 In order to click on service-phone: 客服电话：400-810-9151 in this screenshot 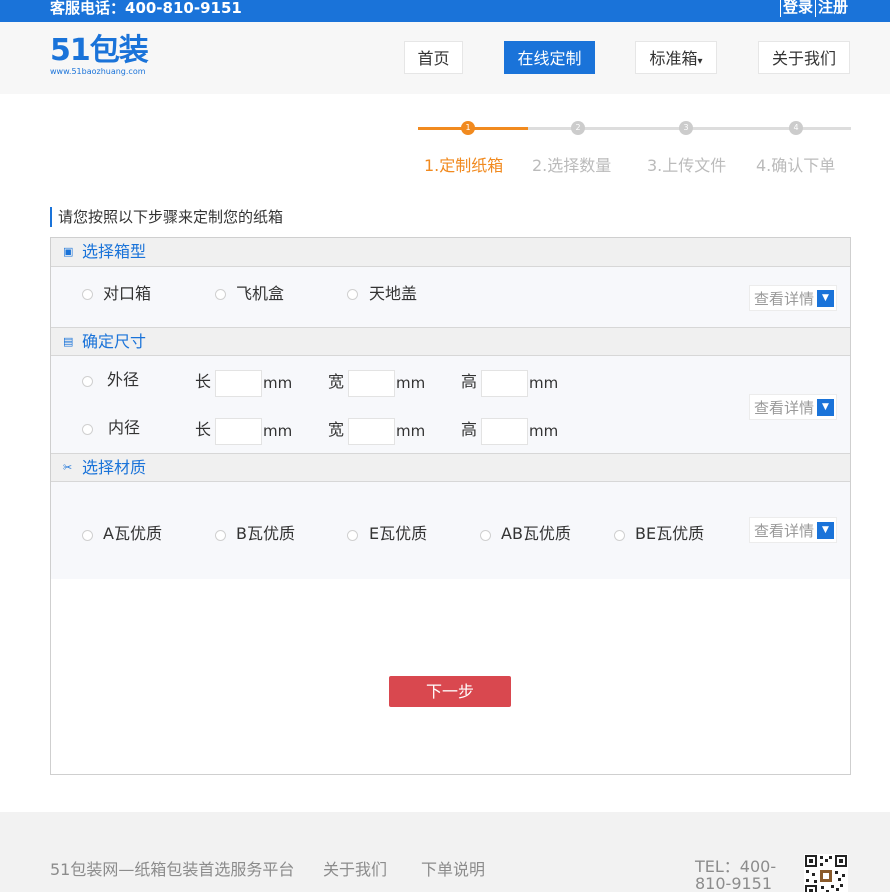, I will do `click(146, 8)`.